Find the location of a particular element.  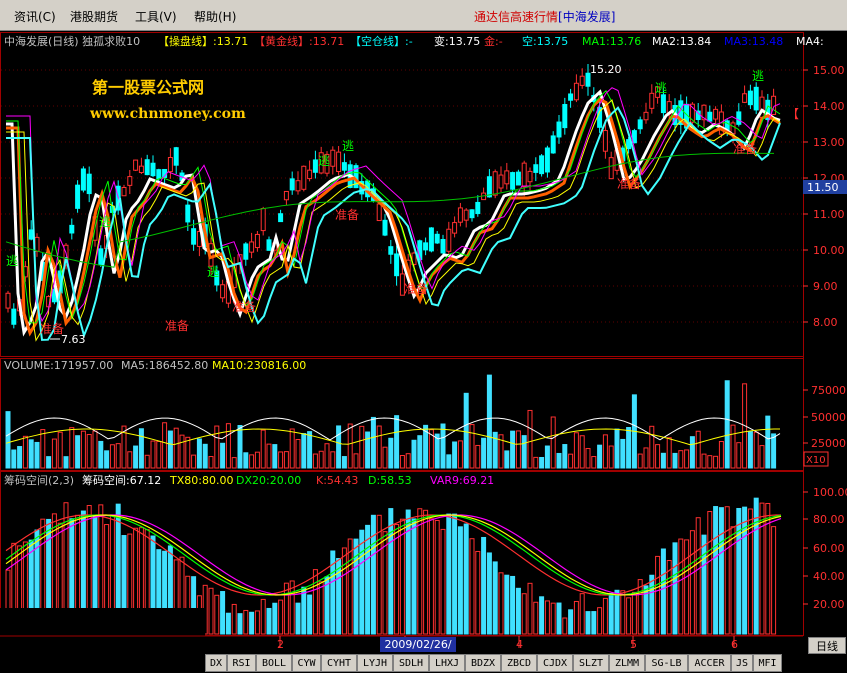

indicator-tab-cyht: CYHT is located at coordinates (339, 663).